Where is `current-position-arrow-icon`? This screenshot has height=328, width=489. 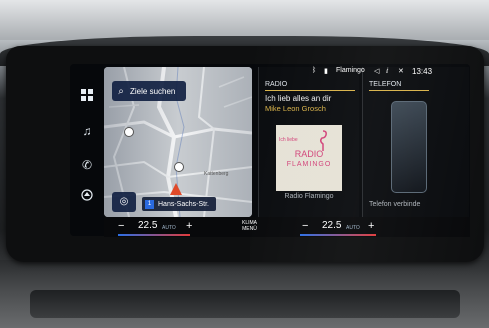 current-position-arrow-icon is located at coordinates (176, 189).